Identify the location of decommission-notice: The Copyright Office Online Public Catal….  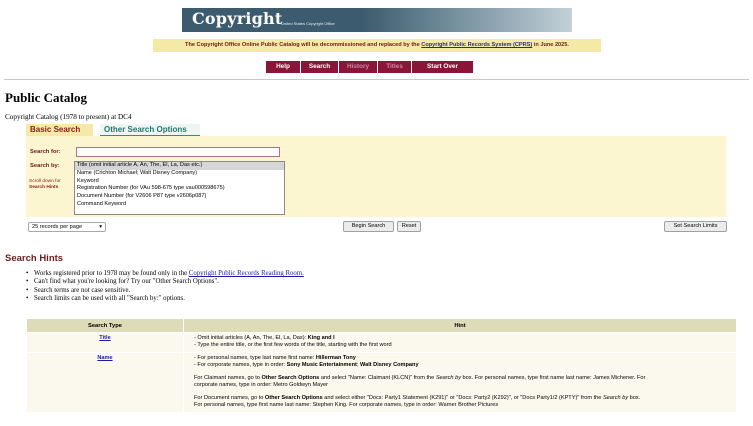
(377, 45).